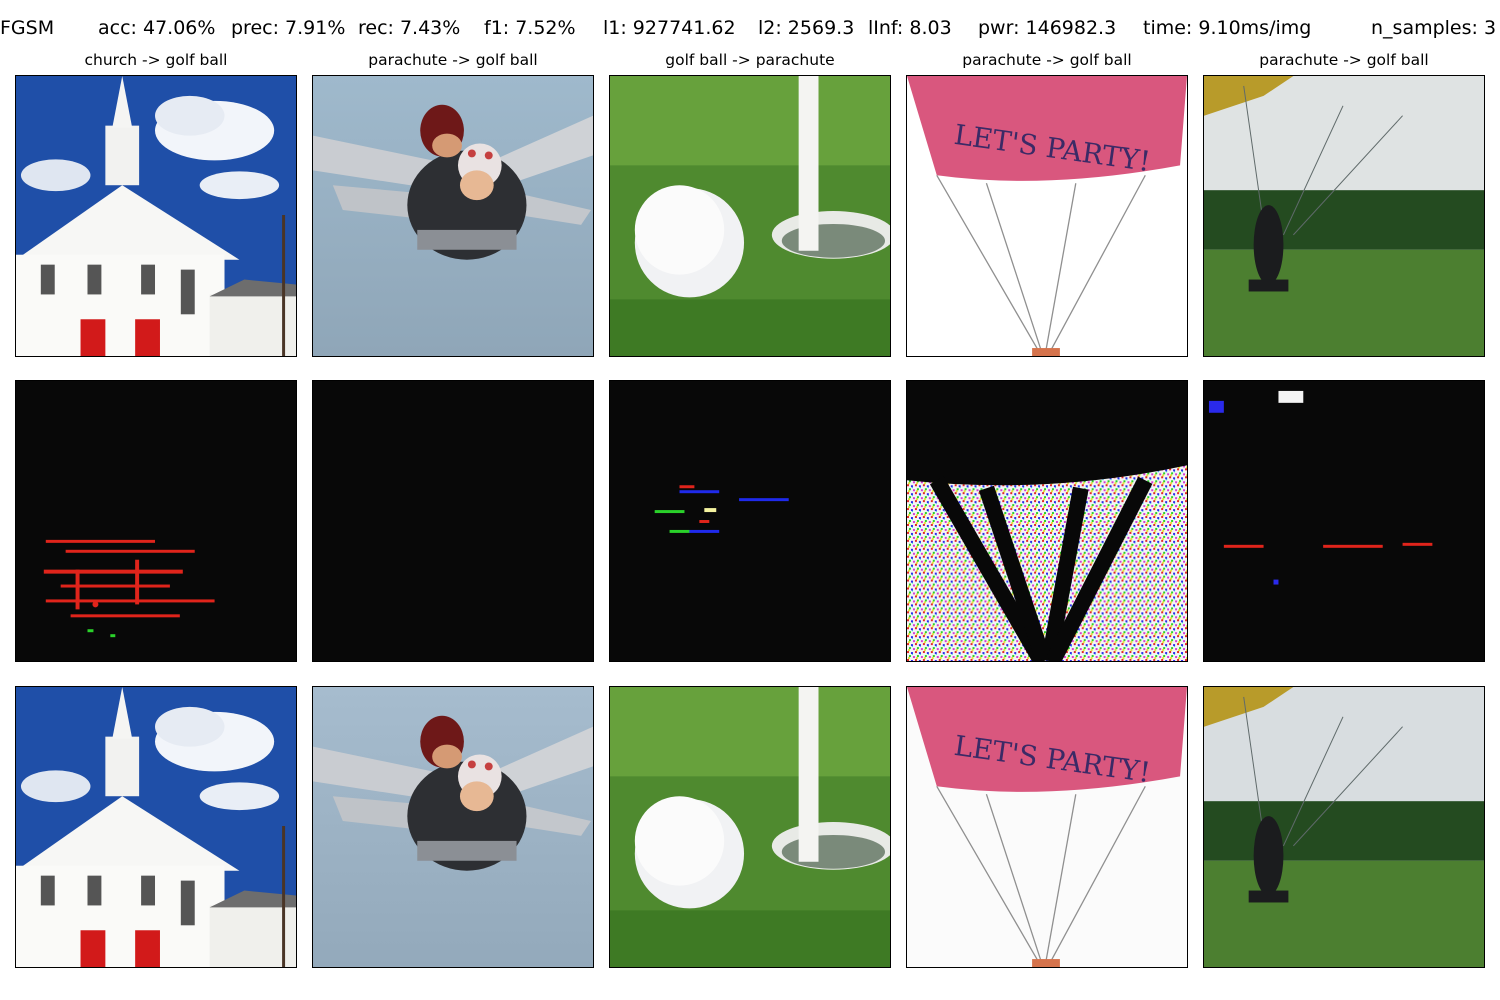  What do you see at coordinates (156, 60) in the screenshot?
I see `column-title-1: church -> golf ball` at bounding box center [156, 60].